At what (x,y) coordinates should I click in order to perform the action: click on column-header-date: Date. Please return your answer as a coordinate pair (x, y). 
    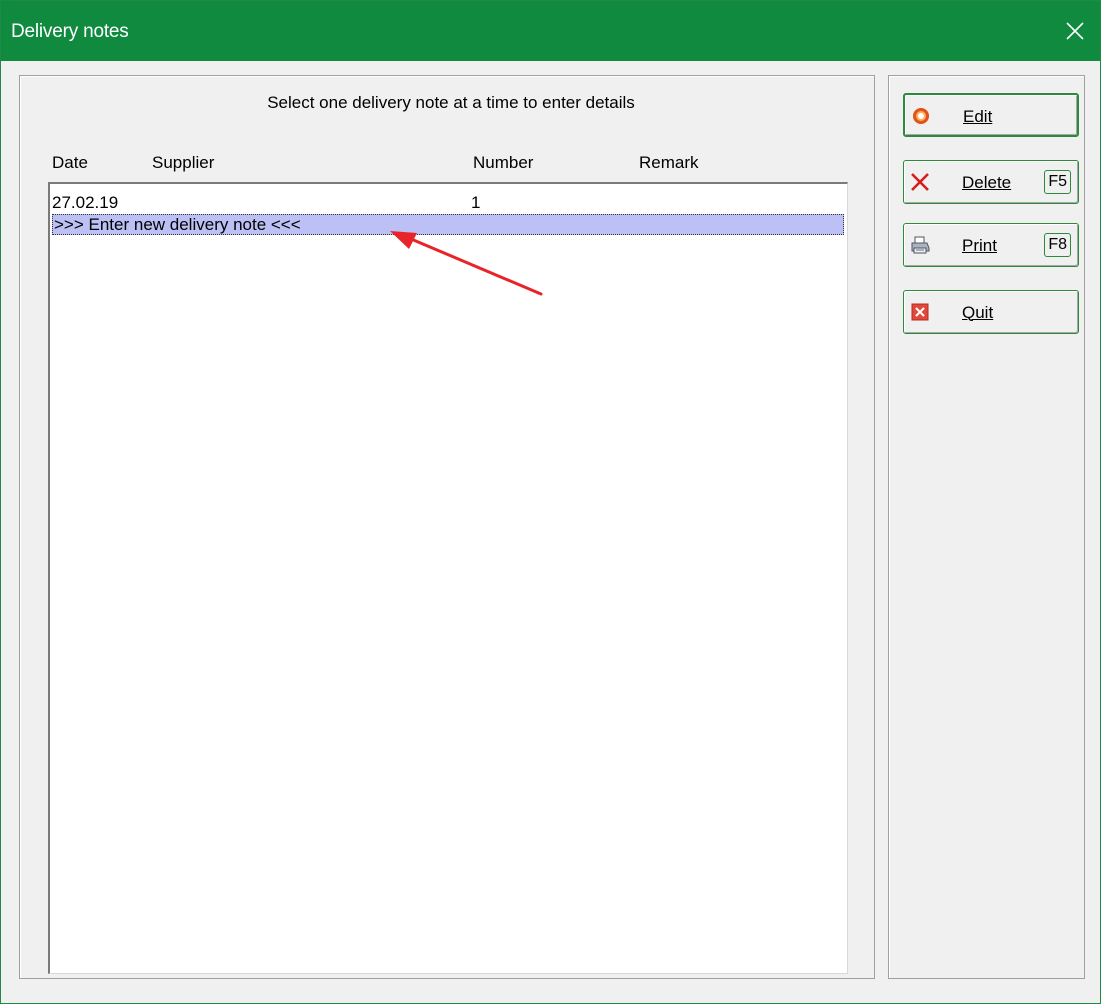
    Looking at the image, I should click on (70, 162).